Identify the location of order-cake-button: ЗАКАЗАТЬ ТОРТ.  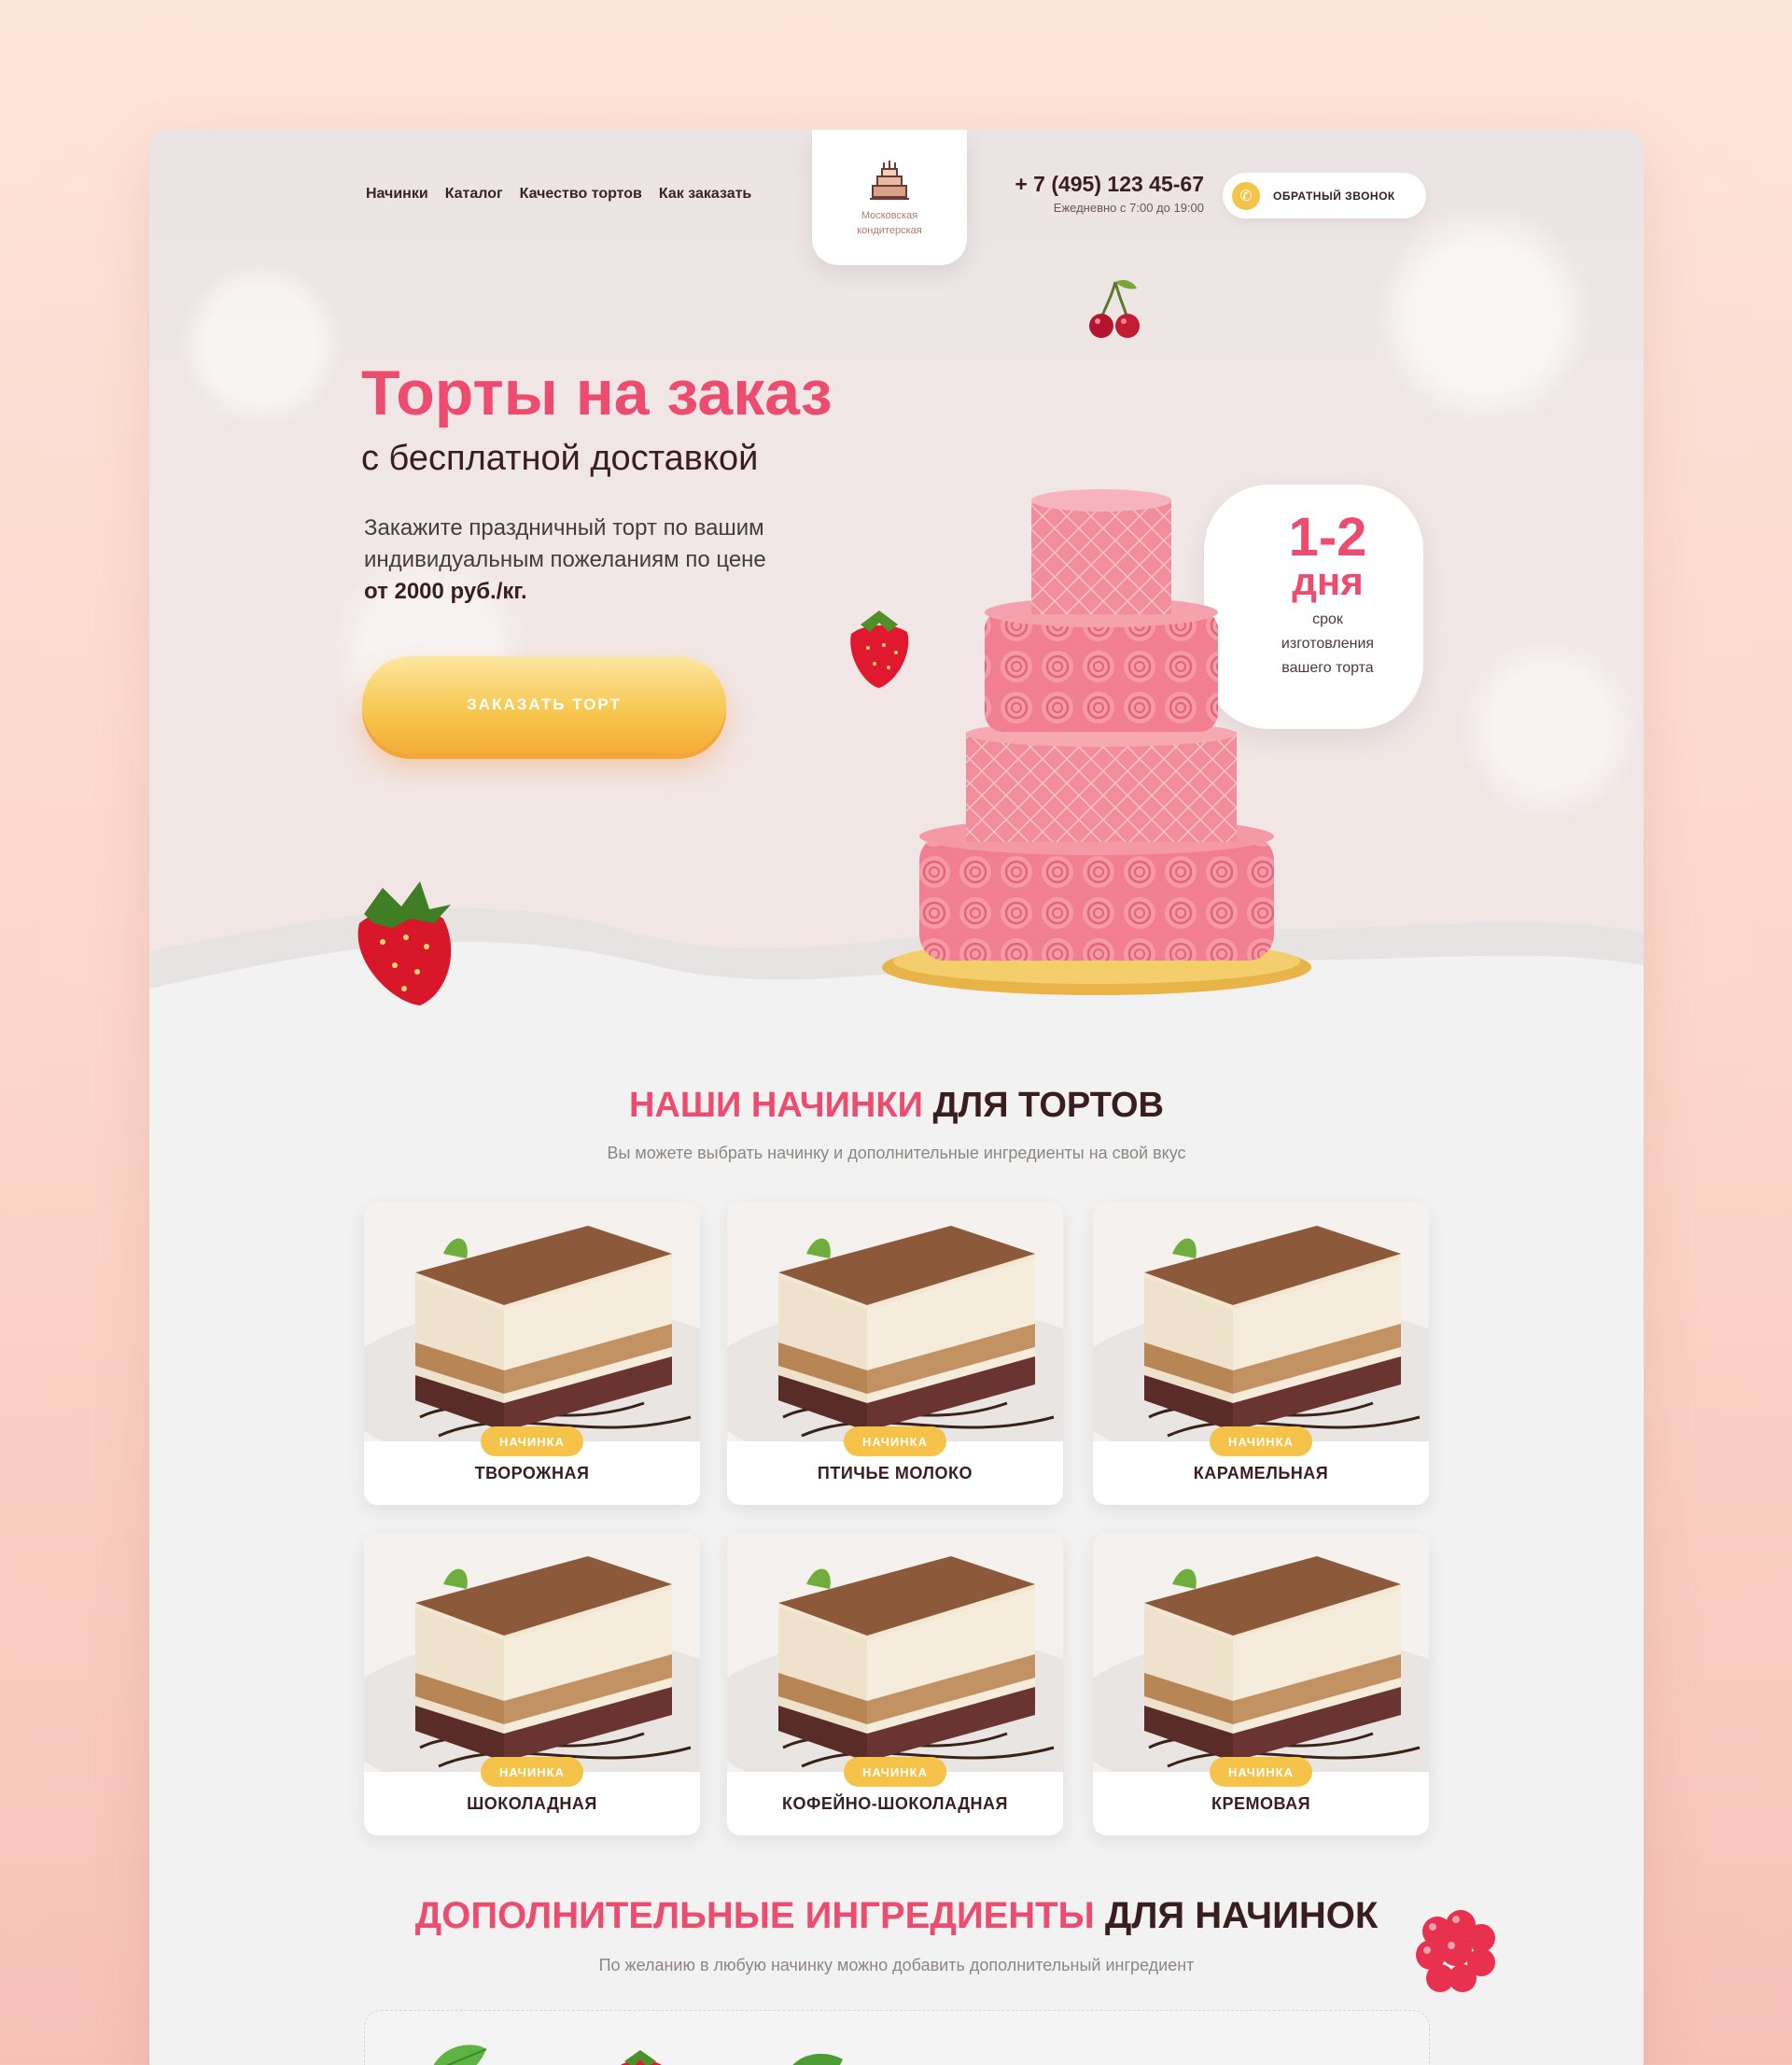
(544, 704).